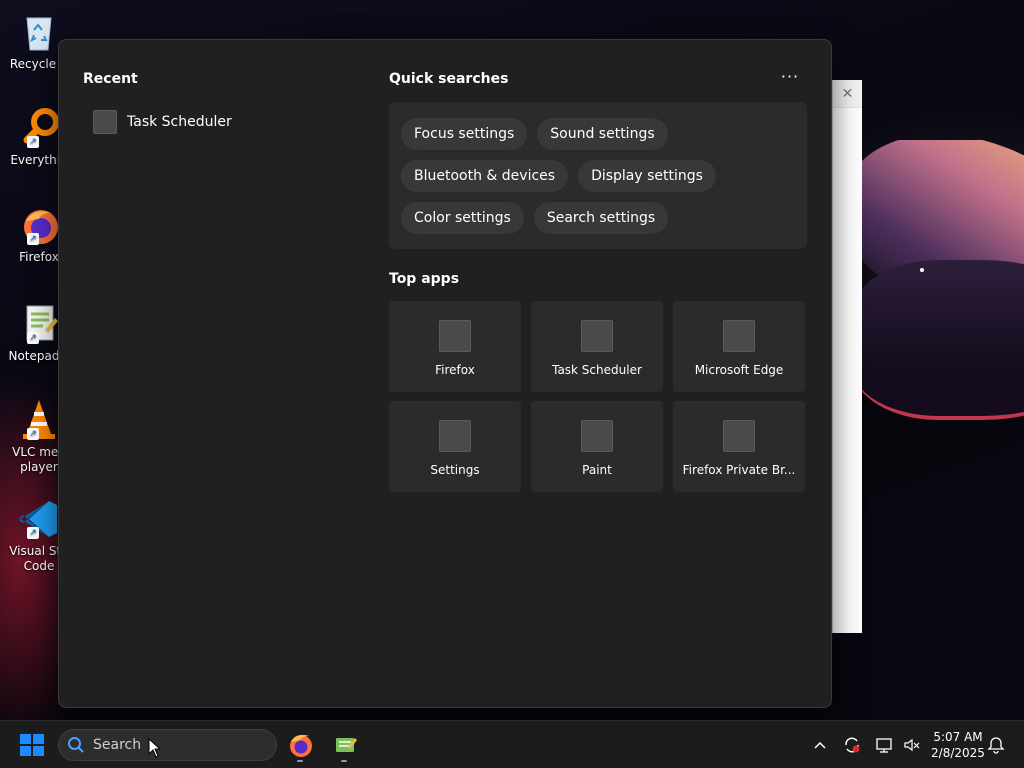  I want to click on top-app-settings: Settings, so click(455, 446).